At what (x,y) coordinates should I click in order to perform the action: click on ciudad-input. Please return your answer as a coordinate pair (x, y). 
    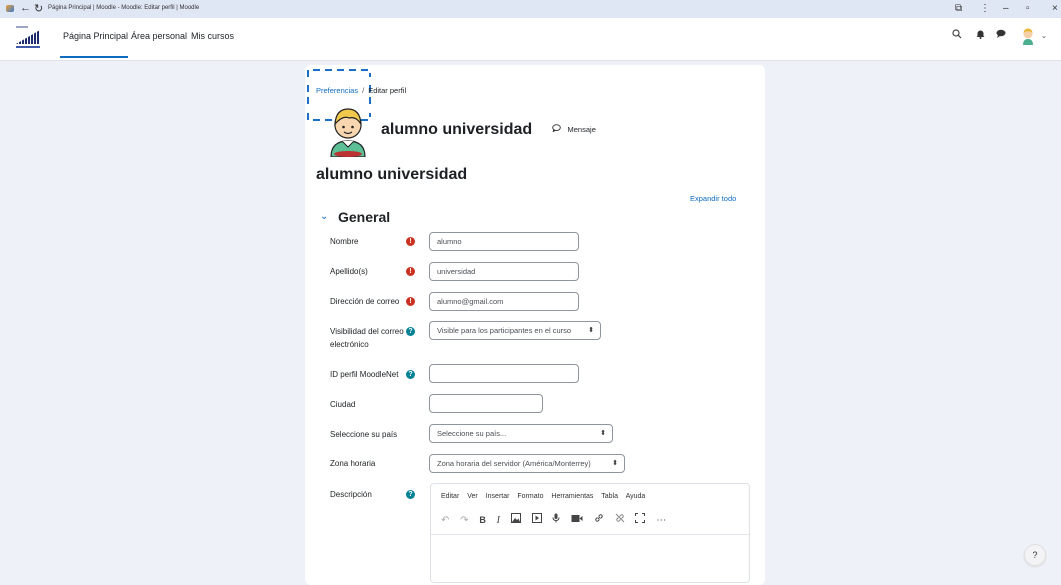
    Looking at the image, I should click on (486, 403).